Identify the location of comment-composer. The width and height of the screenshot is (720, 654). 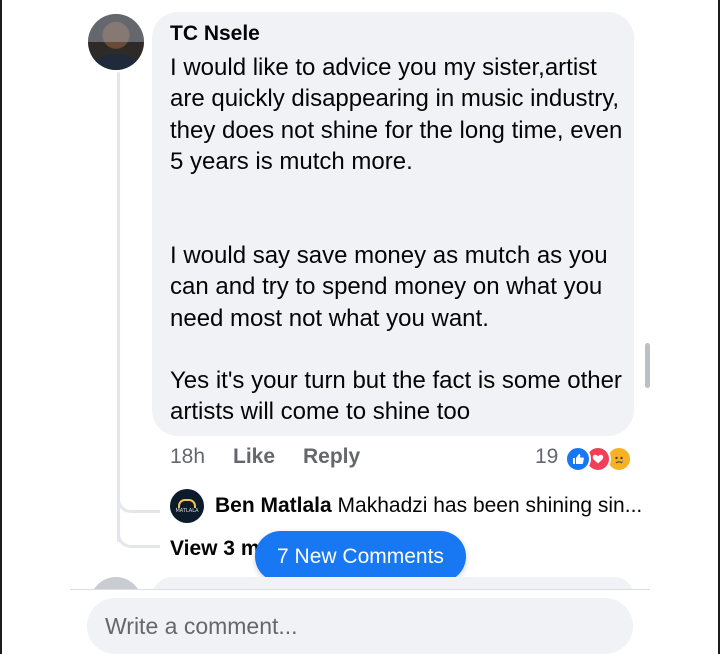
(360, 626).